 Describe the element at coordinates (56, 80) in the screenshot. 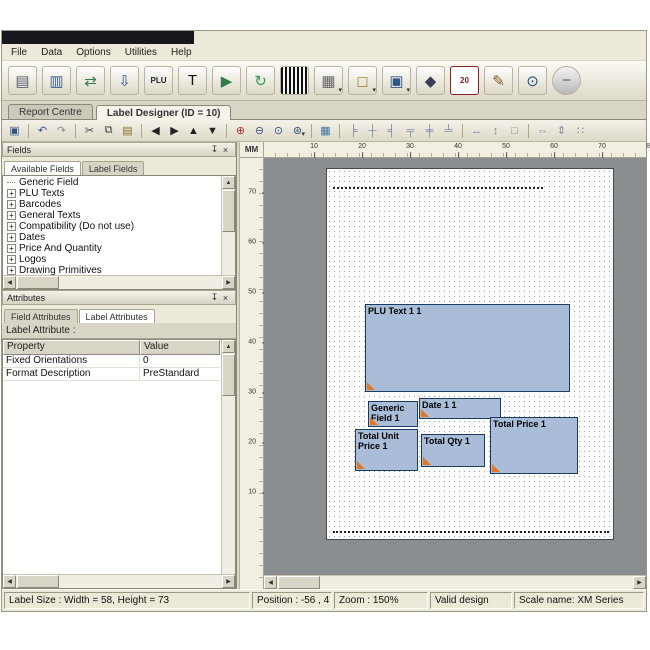

I see `report-icon: ▥` at that location.